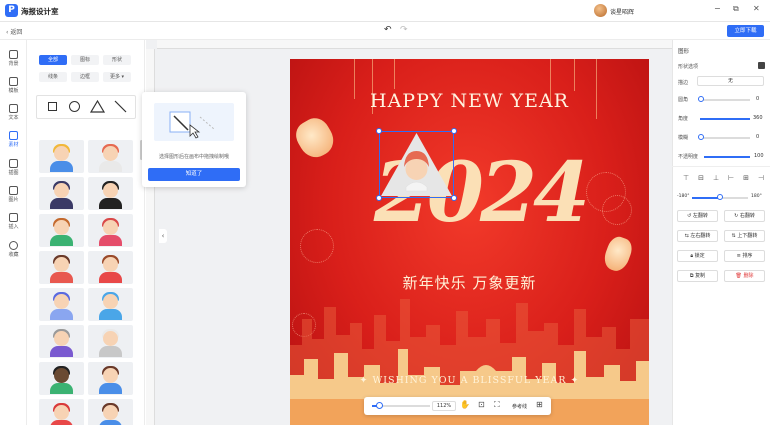 The height and width of the screenshot is (425, 770). I want to click on angle-slider, so click(725, 119).